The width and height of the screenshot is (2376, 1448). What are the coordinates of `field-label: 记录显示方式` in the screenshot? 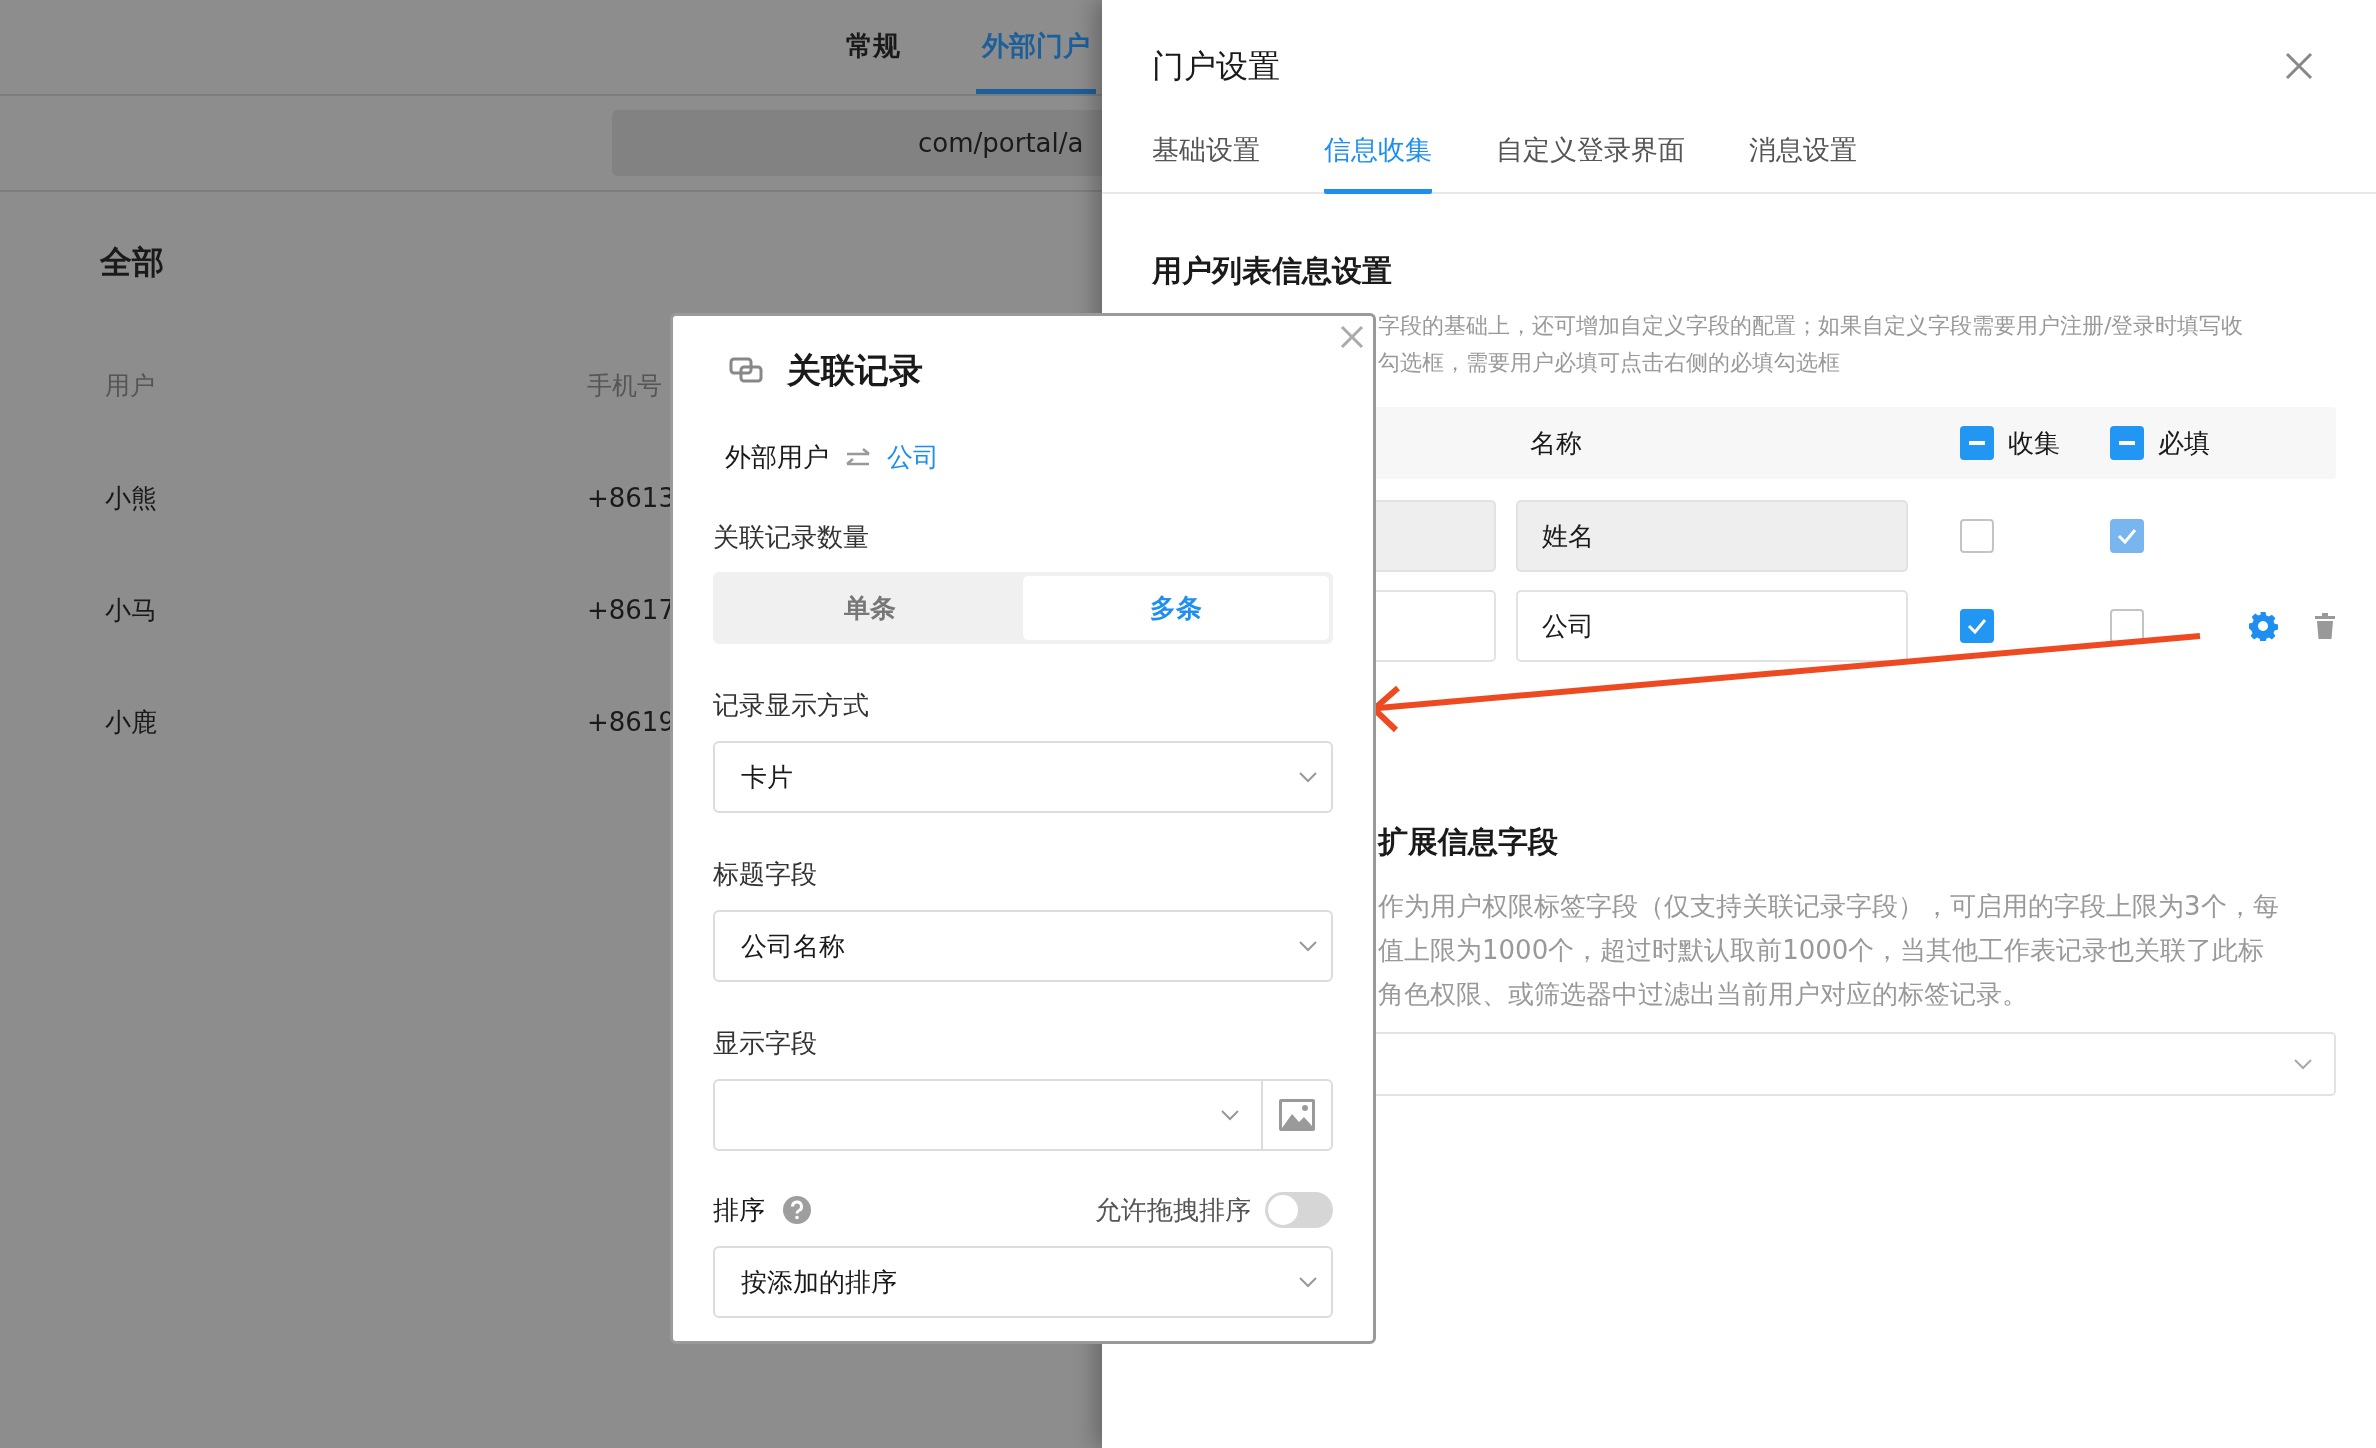 It's located at (791, 705).